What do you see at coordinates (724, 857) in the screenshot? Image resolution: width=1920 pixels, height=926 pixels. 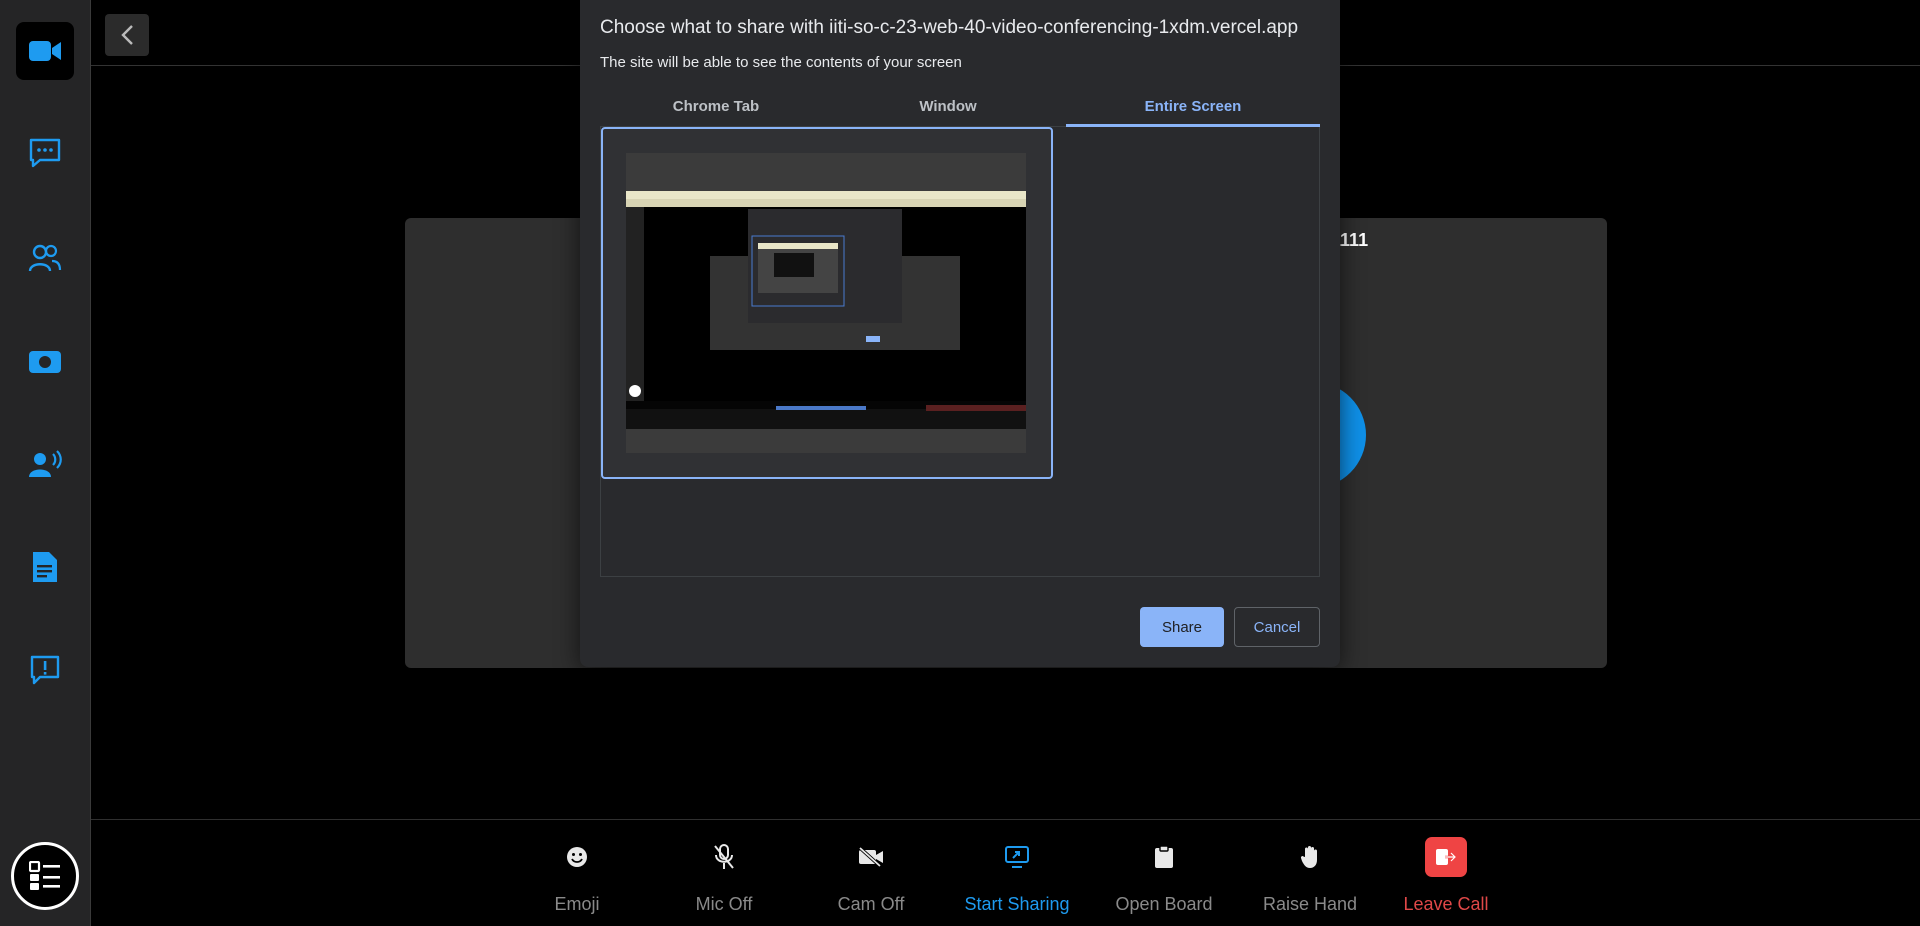 I see `mic-off-icon` at bounding box center [724, 857].